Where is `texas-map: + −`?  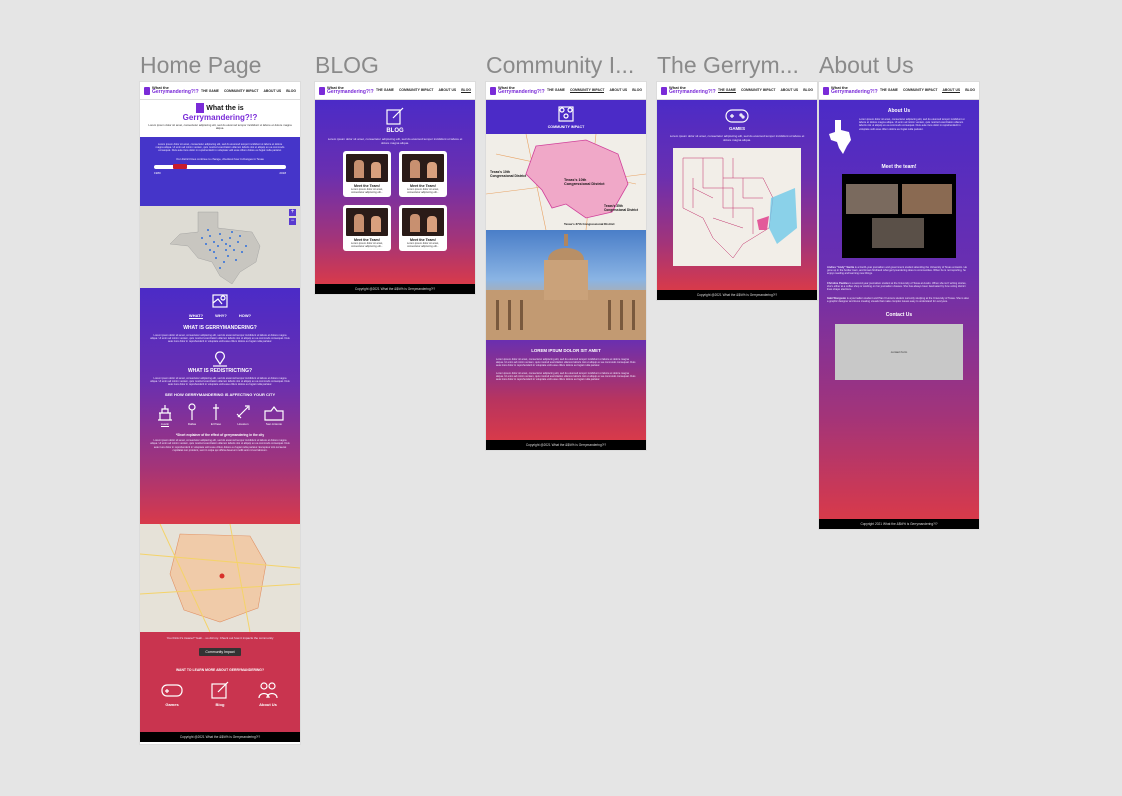 texas-map: + − is located at coordinates (220, 247).